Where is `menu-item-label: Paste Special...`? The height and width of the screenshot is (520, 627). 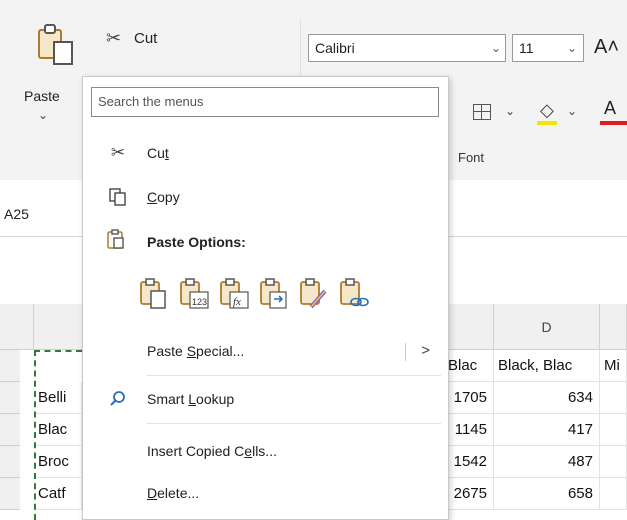 menu-item-label: Paste Special... is located at coordinates (196, 351).